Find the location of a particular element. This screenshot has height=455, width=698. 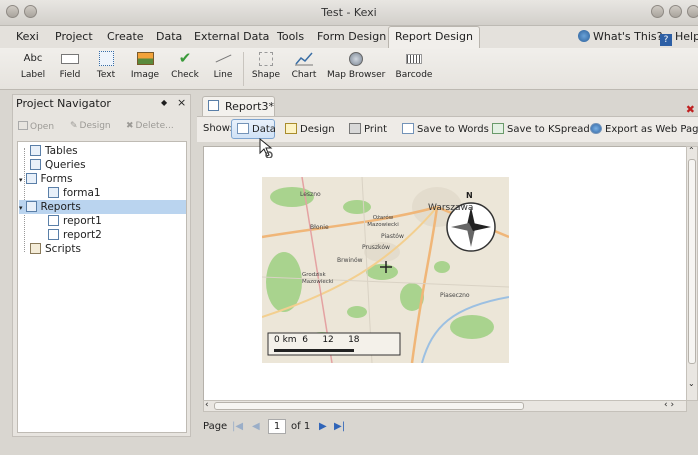

tree-item-queries: Queries is located at coordinates (58, 165).